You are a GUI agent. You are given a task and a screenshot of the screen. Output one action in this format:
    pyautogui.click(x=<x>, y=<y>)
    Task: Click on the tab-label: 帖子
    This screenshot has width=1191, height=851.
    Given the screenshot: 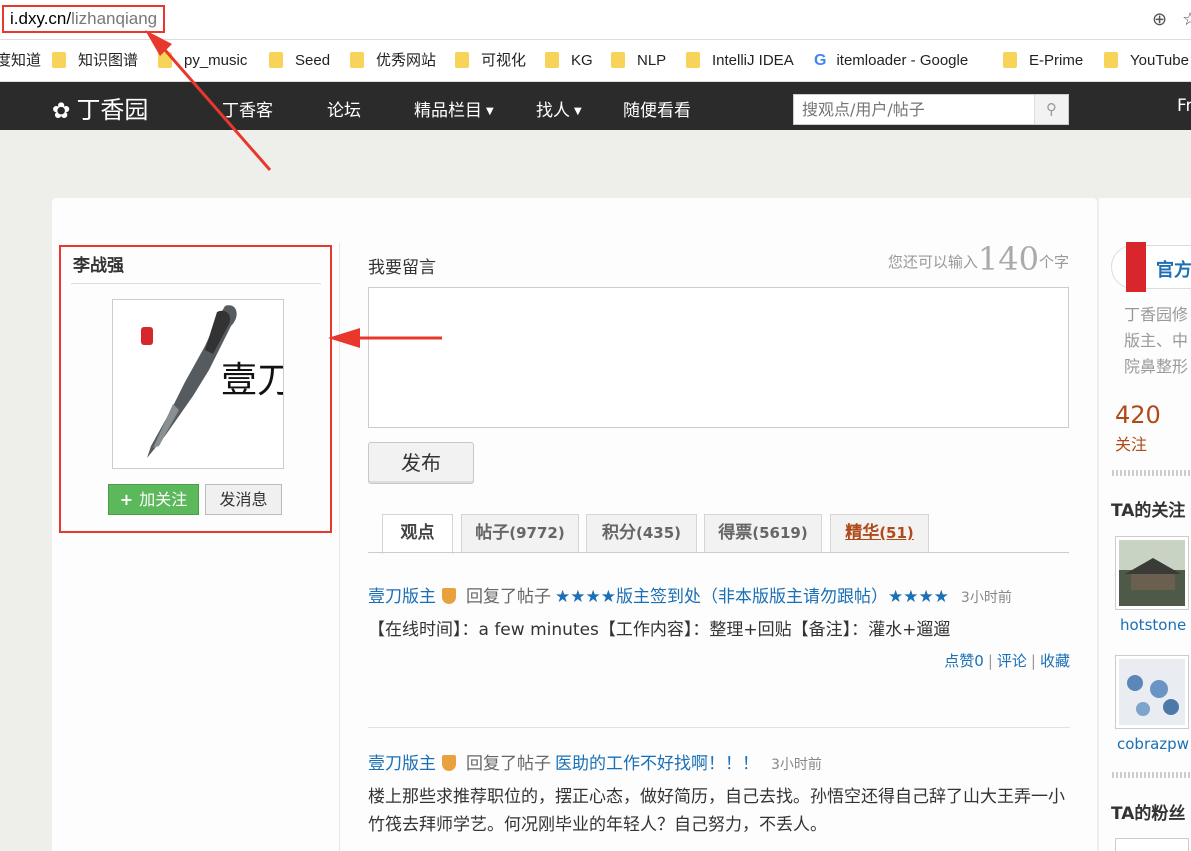 What is the action you would take?
    pyautogui.click(x=492, y=533)
    